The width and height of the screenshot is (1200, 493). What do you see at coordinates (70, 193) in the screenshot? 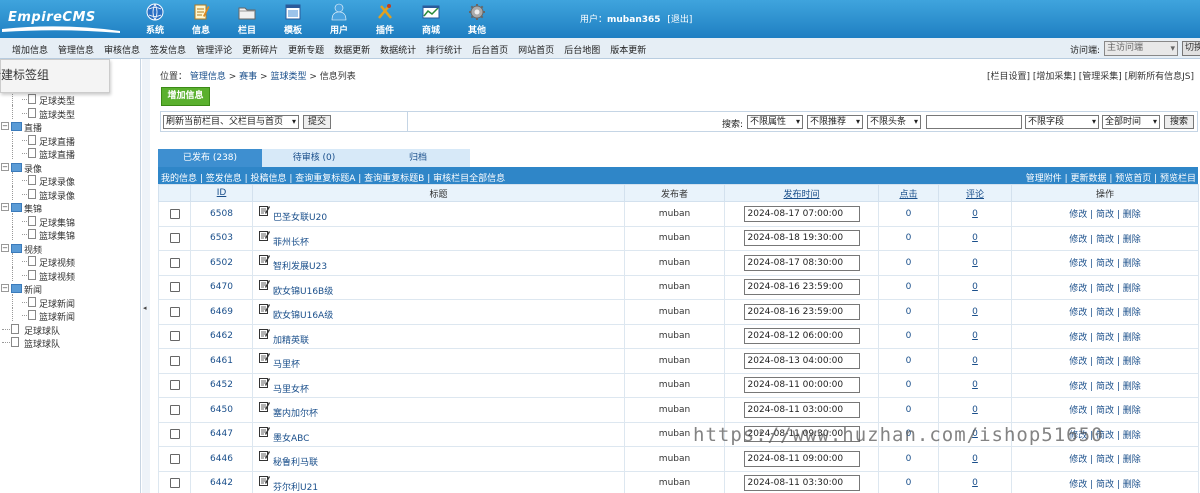
I see `tree-item: 篮球录像` at bounding box center [70, 193].